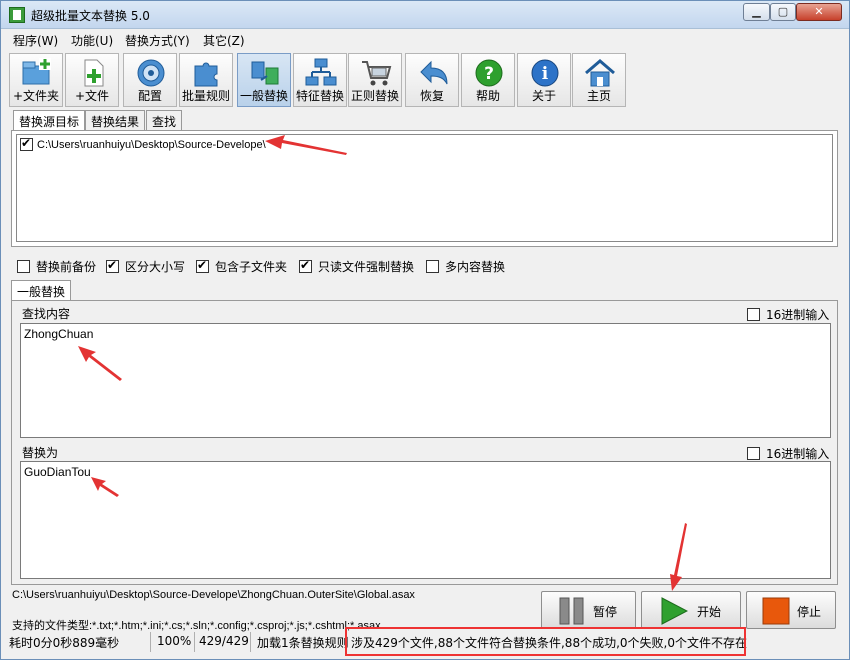 The width and height of the screenshot is (850, 660). I want to click on readonly-force-checkbox, so click(305, 265).